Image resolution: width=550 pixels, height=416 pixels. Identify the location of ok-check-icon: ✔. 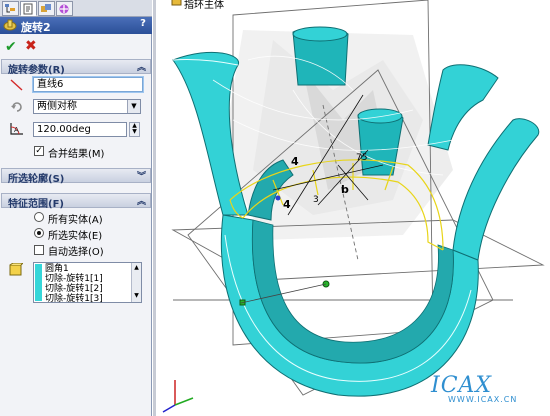
(11, 47).